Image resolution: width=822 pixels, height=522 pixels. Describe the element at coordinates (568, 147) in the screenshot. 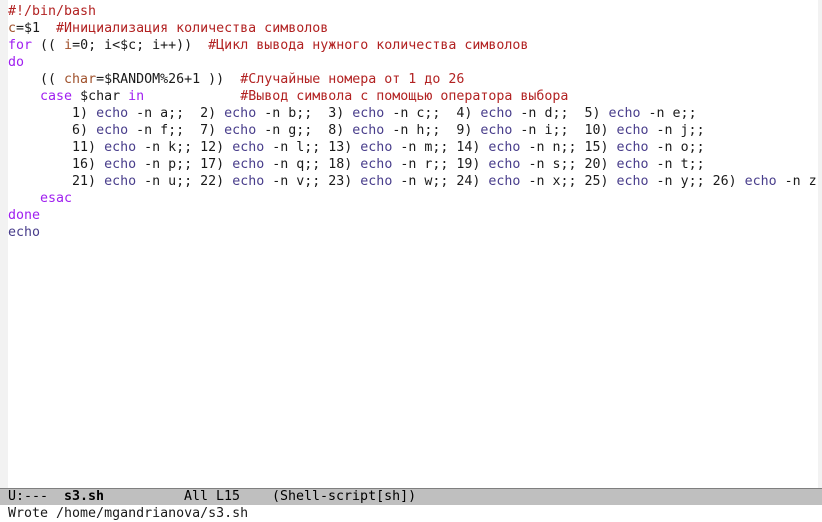

I see `code-token-plain: -n n;; 15)` at that location.